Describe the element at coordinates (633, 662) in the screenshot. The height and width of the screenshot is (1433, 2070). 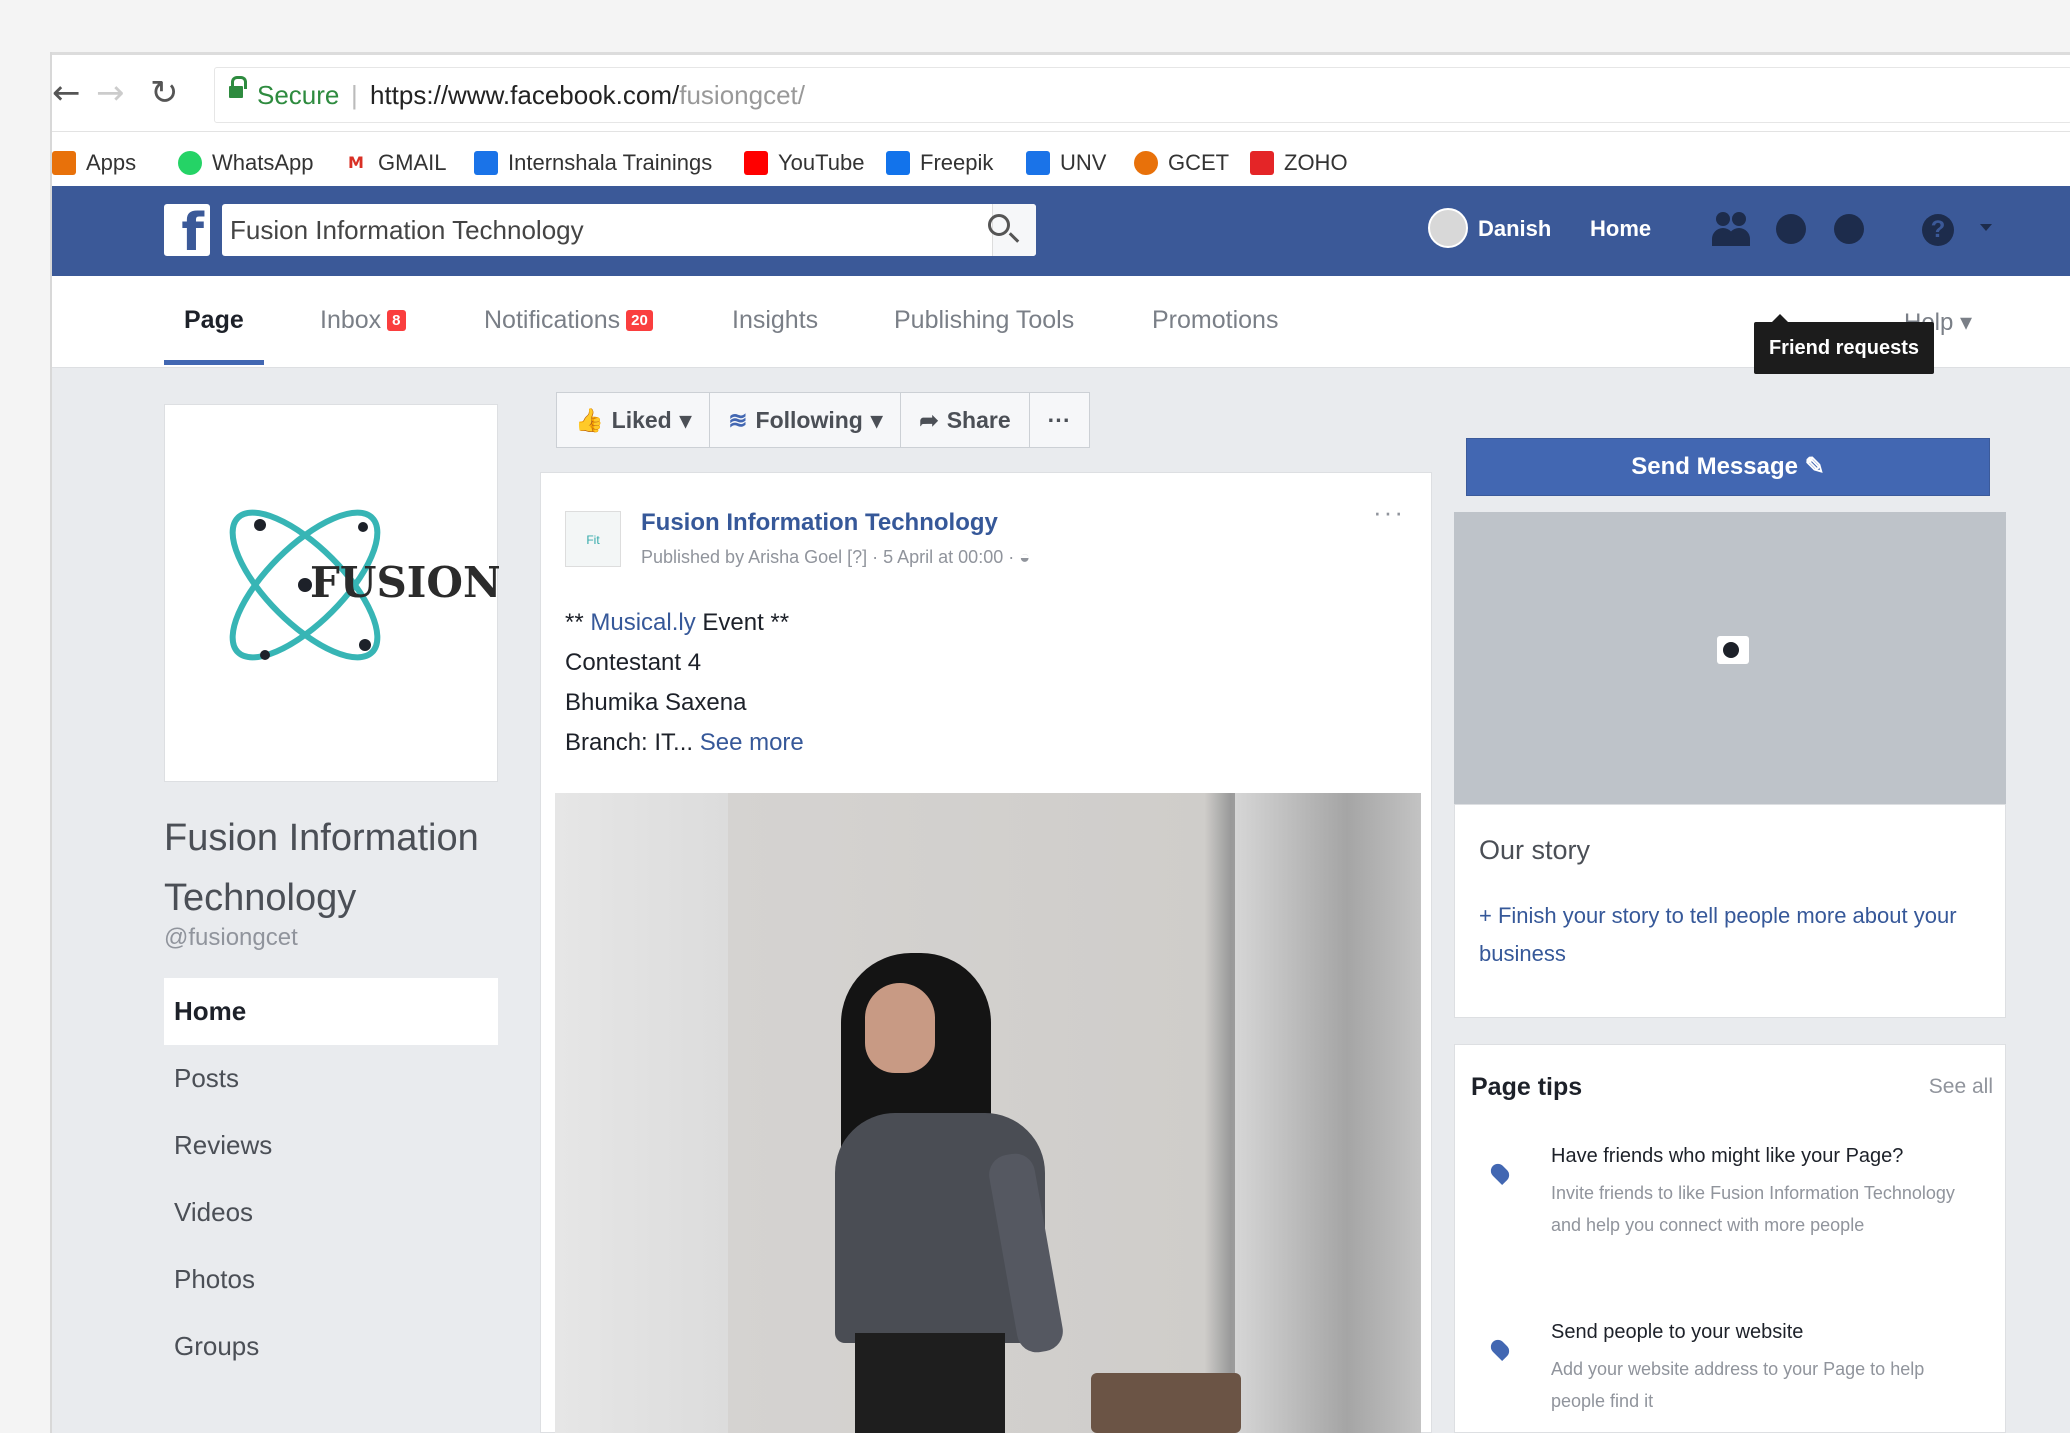
I see `post-line-2: Contestant 4` at that location.